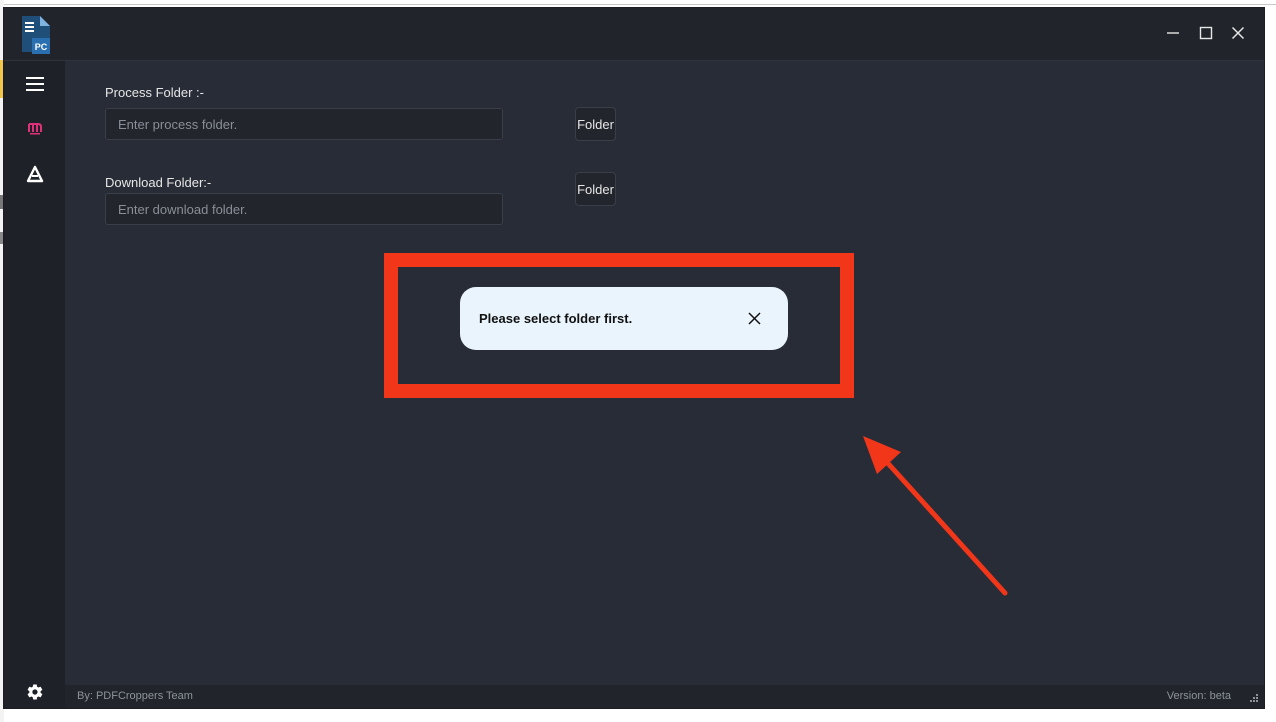  I want to click on status-bar: By: PDFCroppers Team Version: beta, so click(664, 696).